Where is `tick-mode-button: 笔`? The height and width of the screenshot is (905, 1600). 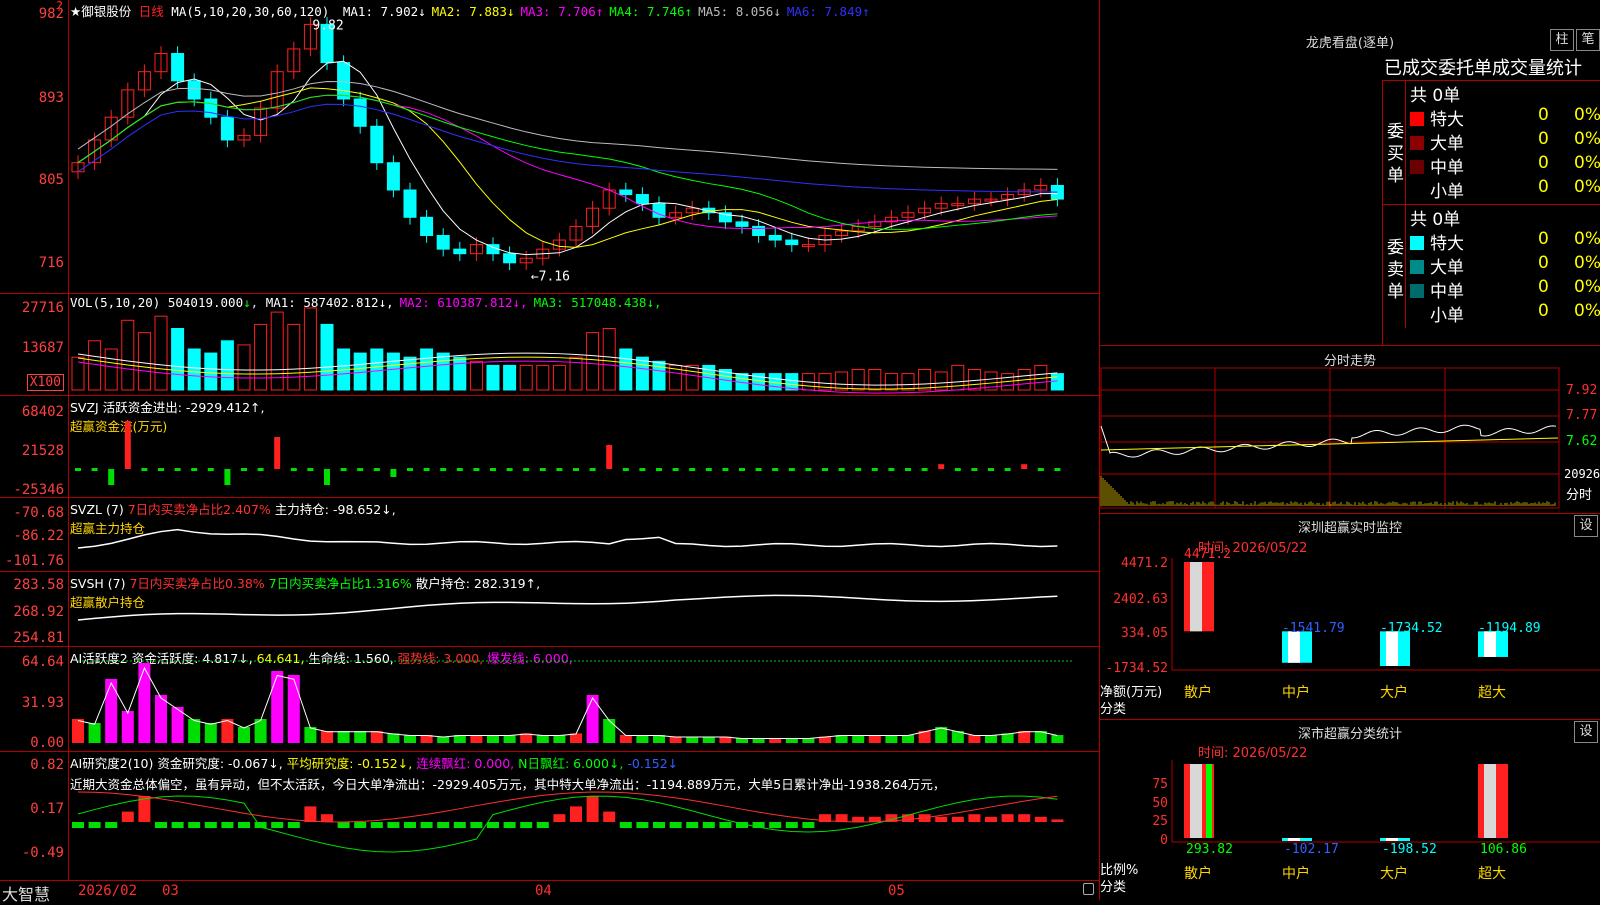
tick-mode-button: 笔 is located at coordinates (1588, 40).